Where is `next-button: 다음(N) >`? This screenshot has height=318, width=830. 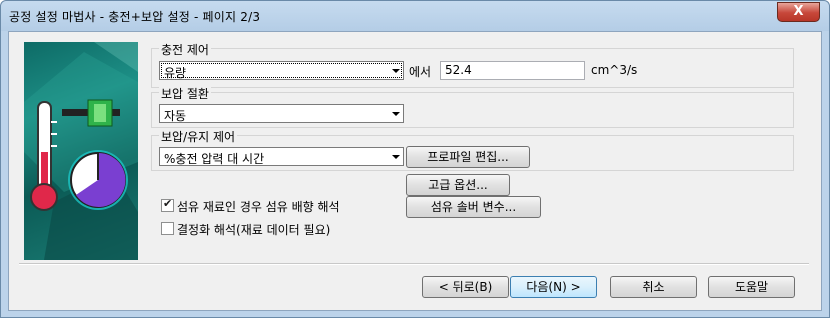
next-button: 다음(N) > is located at coordinates (553, 287).